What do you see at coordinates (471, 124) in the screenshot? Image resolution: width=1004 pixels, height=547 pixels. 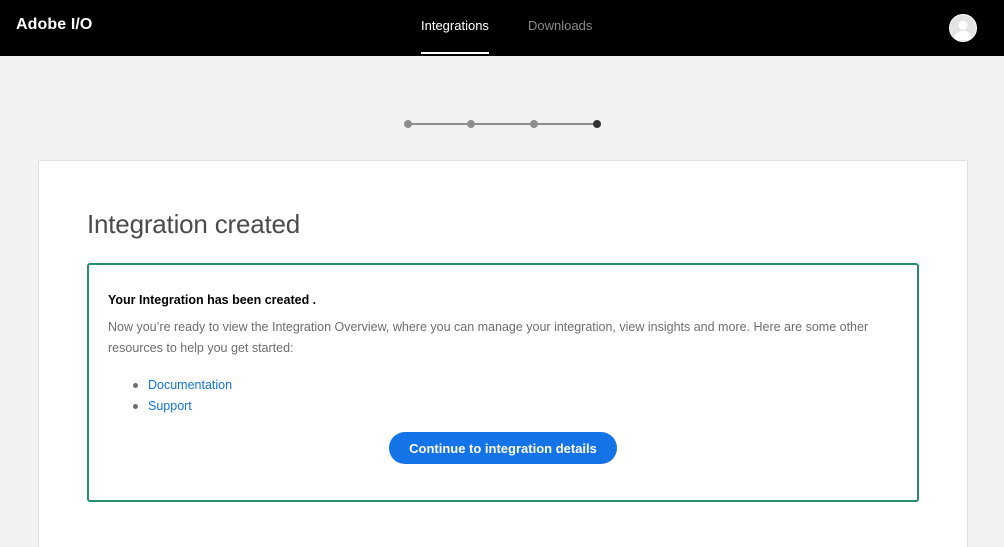 I see `step-2-dot` at bounding box center [471, 124].